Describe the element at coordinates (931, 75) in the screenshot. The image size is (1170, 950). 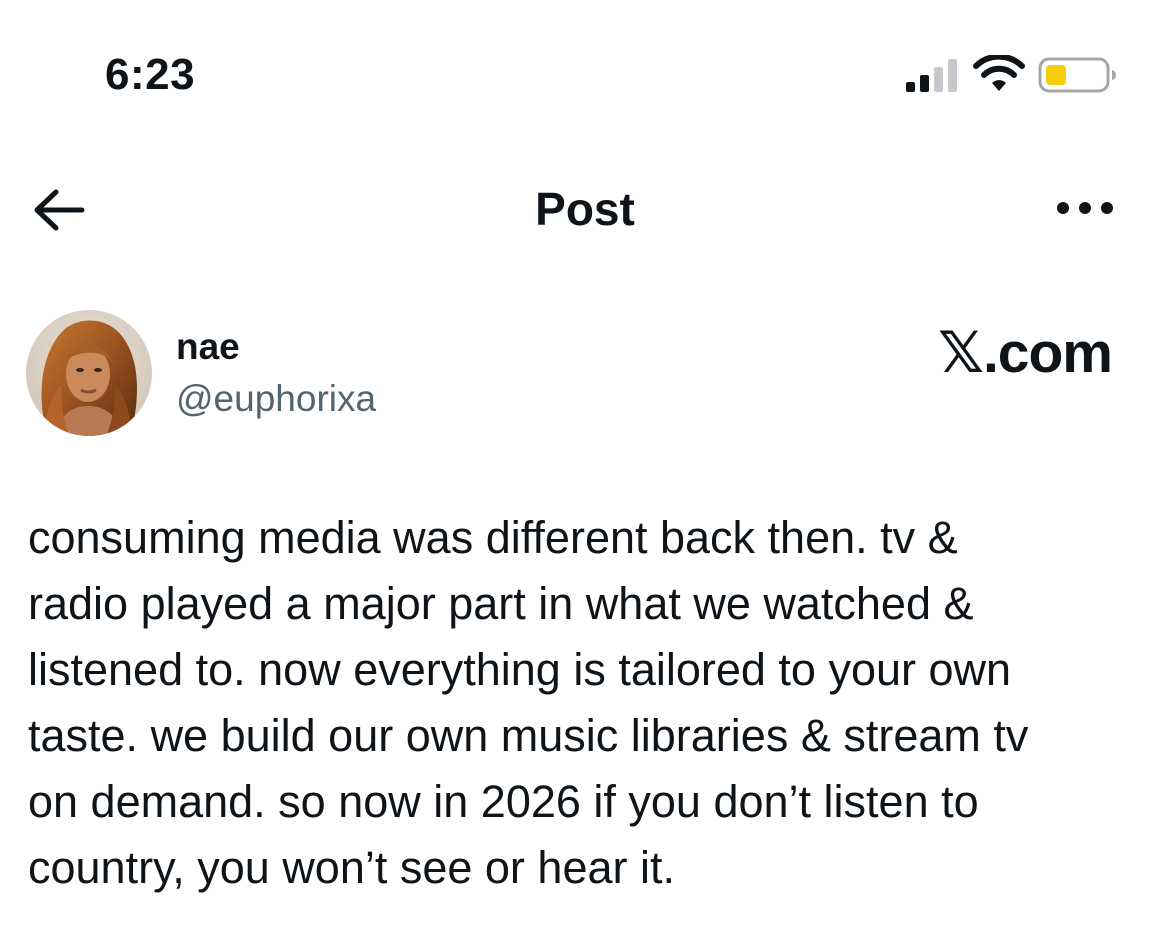
I see `cellular-signal-icon` at that location.